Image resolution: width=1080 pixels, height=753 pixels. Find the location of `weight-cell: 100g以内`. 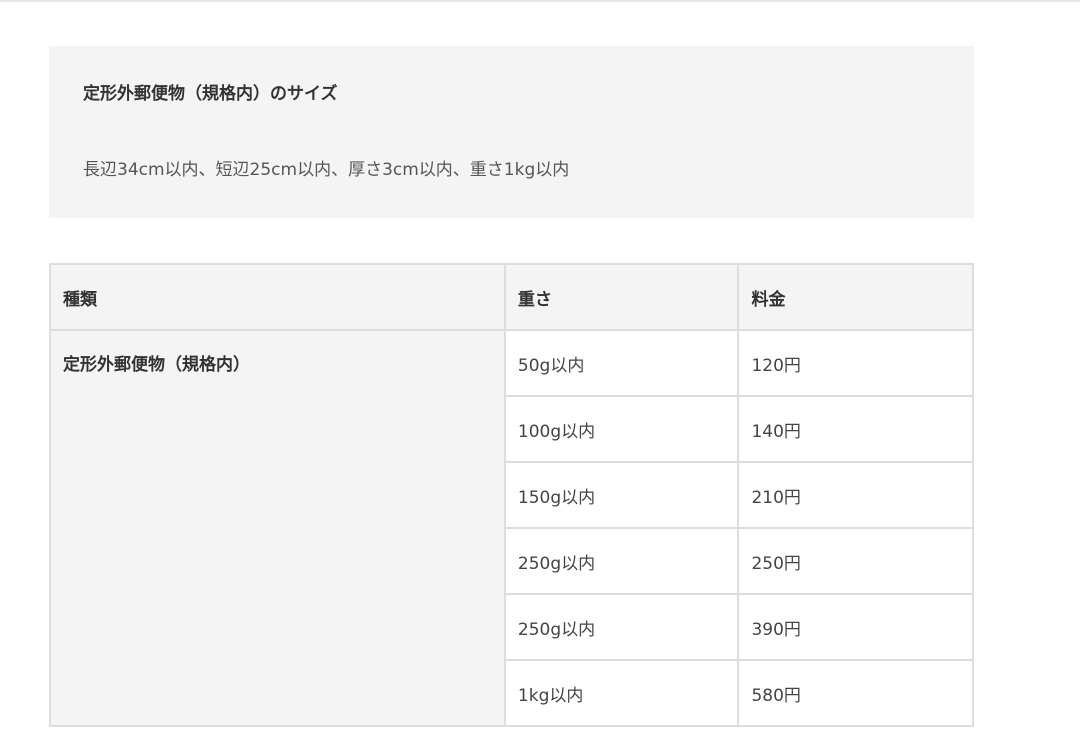

weight-cell: 100g以内 is located at coordinates (621, 429).